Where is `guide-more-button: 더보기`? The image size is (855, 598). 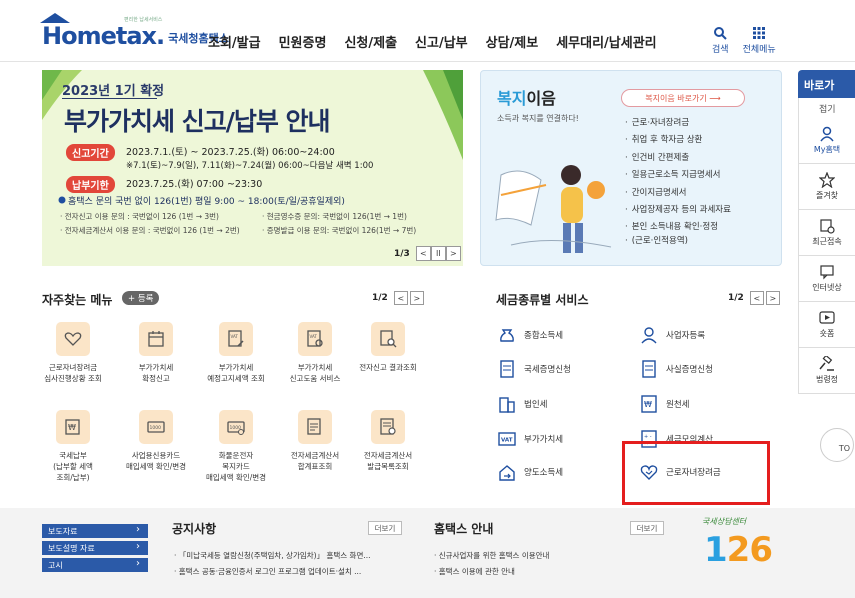 guide-more-button: 더보기 is located at coordinates (647, 528).